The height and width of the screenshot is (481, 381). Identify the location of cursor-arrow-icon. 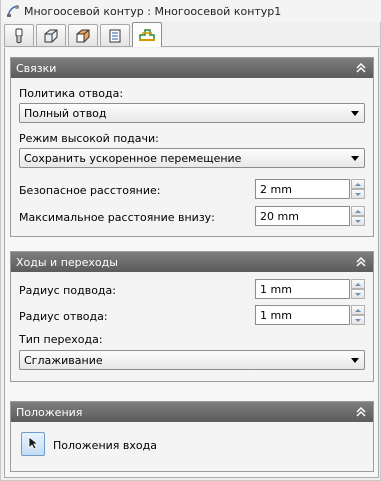
(33, 444).